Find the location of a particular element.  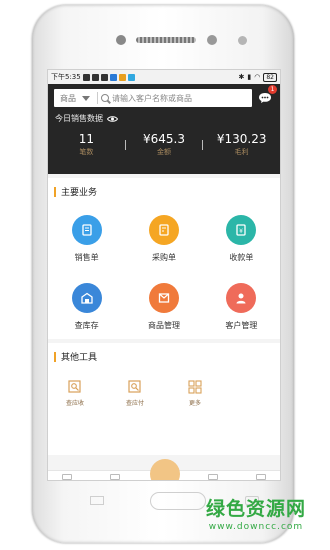

nav-report-icon is located at coordinates (213, 477).